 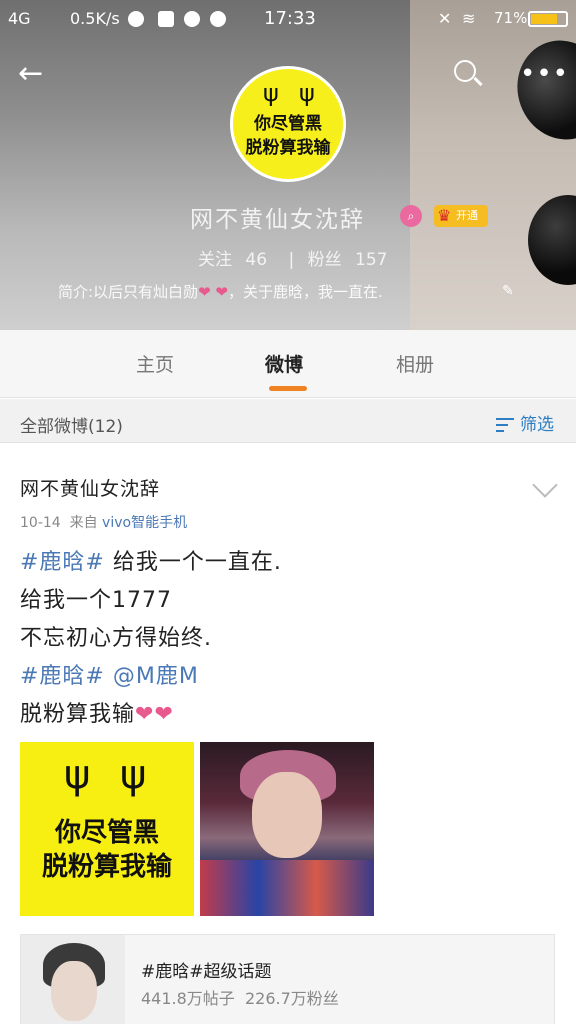 I want to click on profile-nickname: 网不黄仙女沈辞, so click(x=277, y=220).